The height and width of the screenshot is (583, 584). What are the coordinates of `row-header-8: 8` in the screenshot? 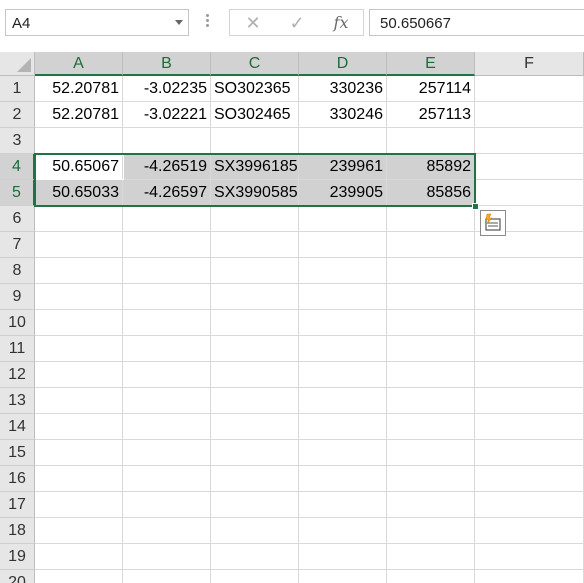 It's located at (17, 271).